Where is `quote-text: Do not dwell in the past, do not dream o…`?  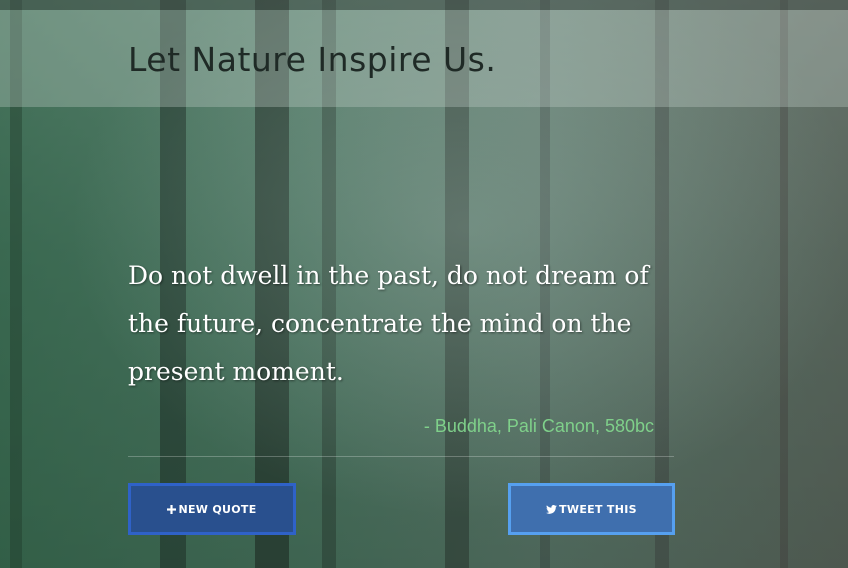
quote-text: Do not dwell in the past, do not dream o… is located at coordinates (388, 323).